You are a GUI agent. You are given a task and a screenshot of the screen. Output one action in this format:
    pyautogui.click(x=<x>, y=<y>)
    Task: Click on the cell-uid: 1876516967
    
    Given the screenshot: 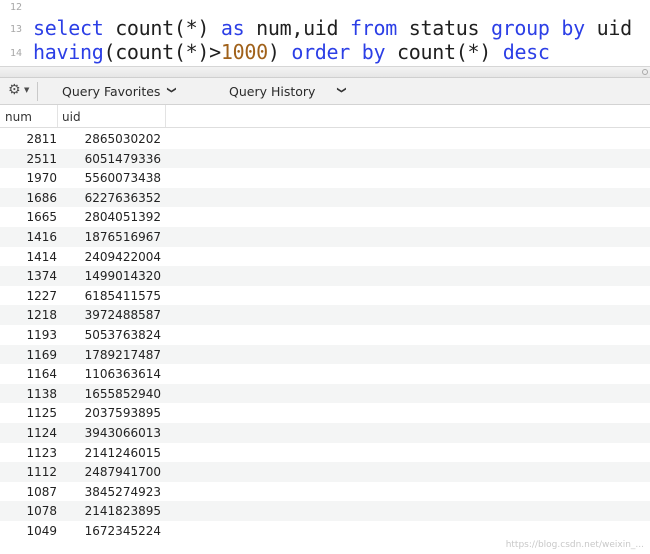 What is the action you would take?
    pyautogui.click(x=110, y=237)
    